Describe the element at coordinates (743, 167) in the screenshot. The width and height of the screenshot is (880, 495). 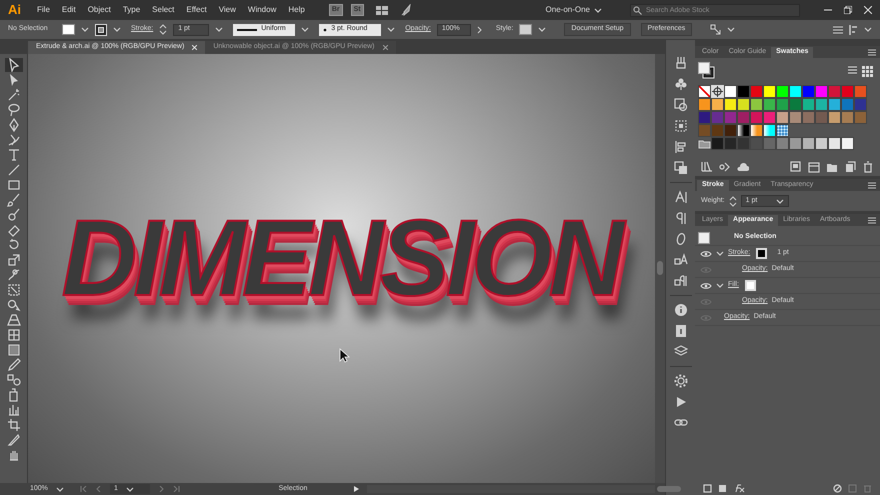
I see `cloud-icon` at that location.